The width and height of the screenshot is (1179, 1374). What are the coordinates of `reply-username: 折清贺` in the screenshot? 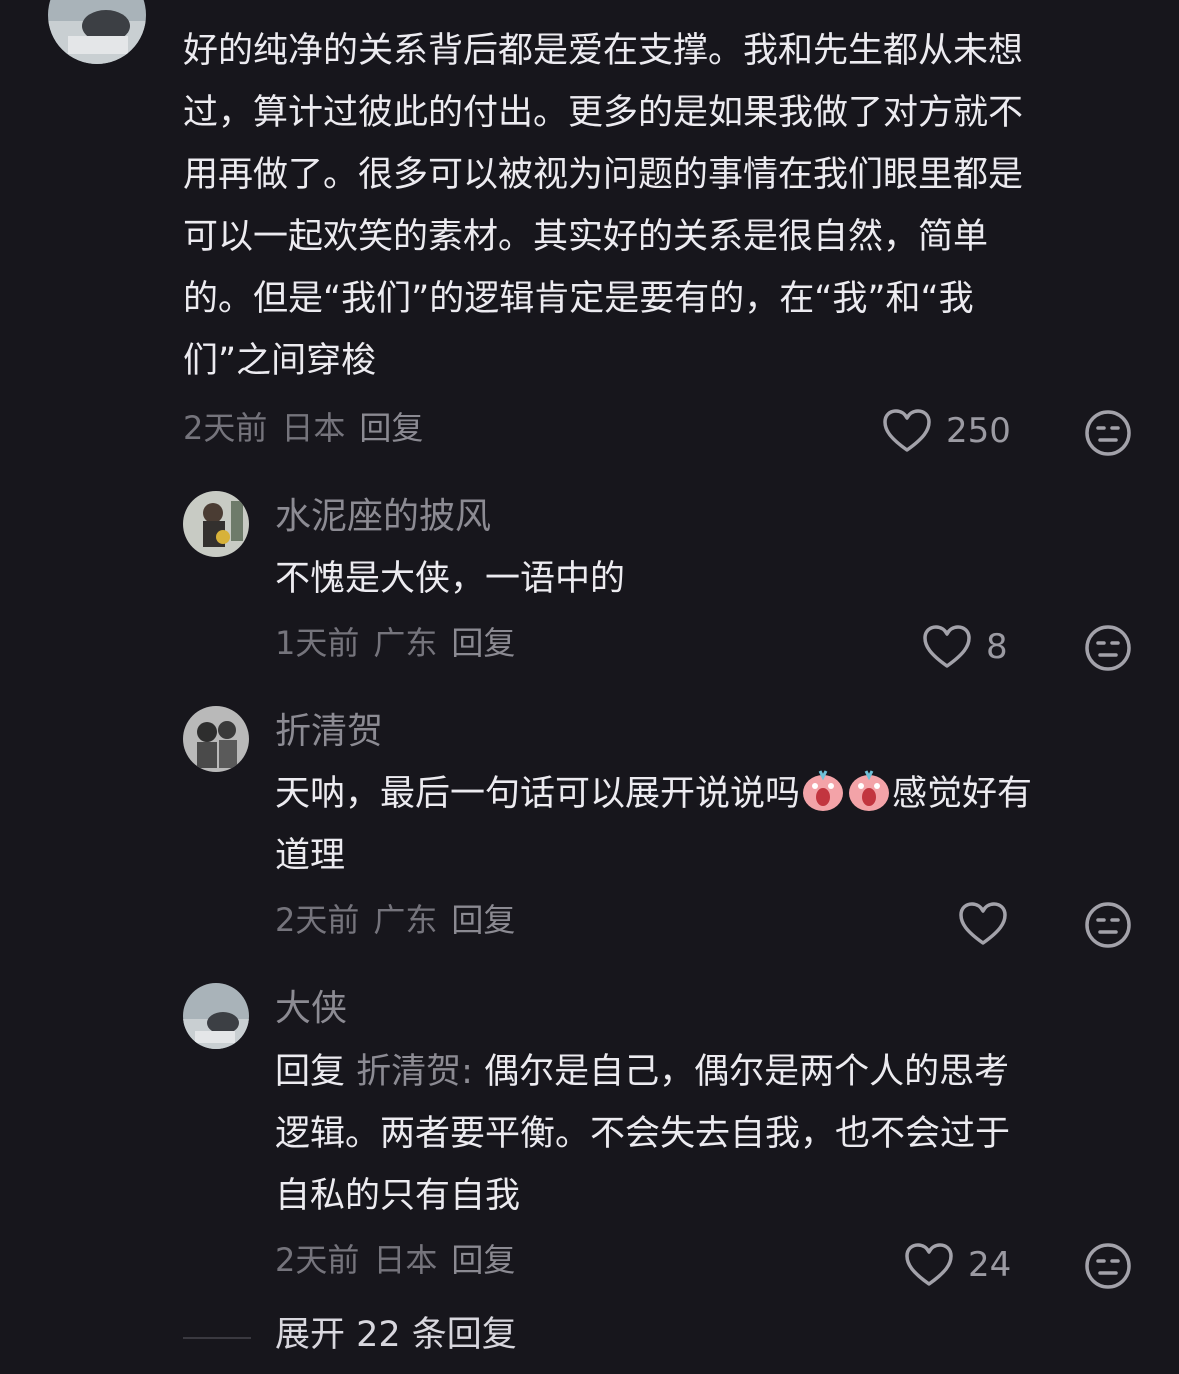 It's located at (329, 732).